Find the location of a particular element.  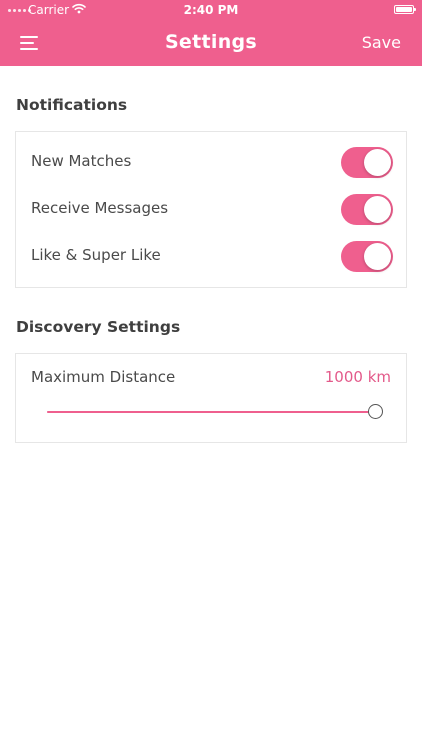

slider-thumb is located at coordinates (375, 411).